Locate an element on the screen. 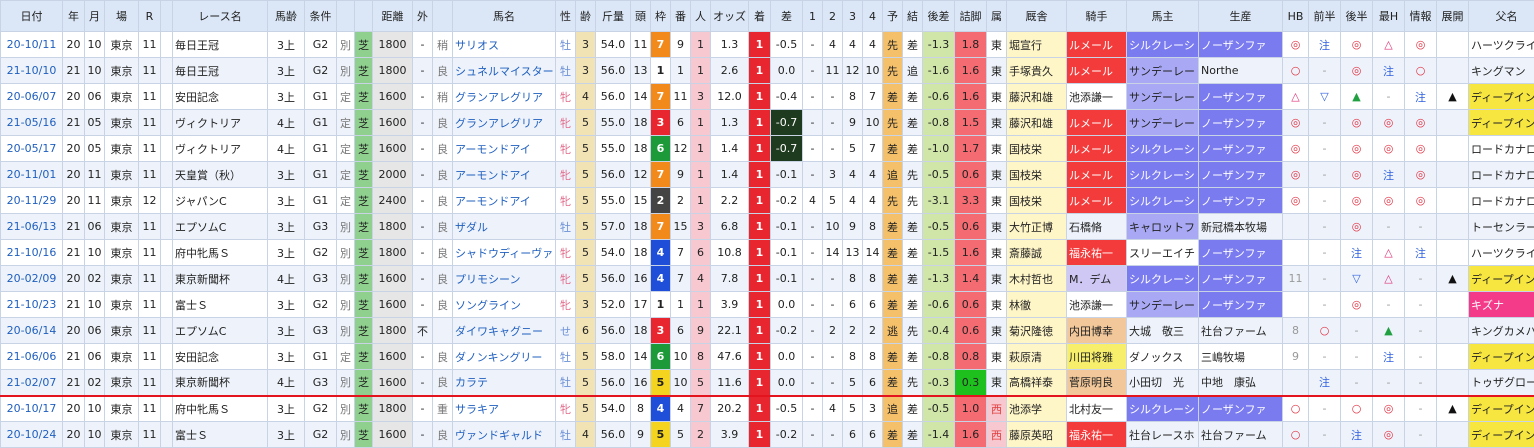 This screenshot has width=1534, height=448. column-header: 日付 is located at coordinates (31, 16).